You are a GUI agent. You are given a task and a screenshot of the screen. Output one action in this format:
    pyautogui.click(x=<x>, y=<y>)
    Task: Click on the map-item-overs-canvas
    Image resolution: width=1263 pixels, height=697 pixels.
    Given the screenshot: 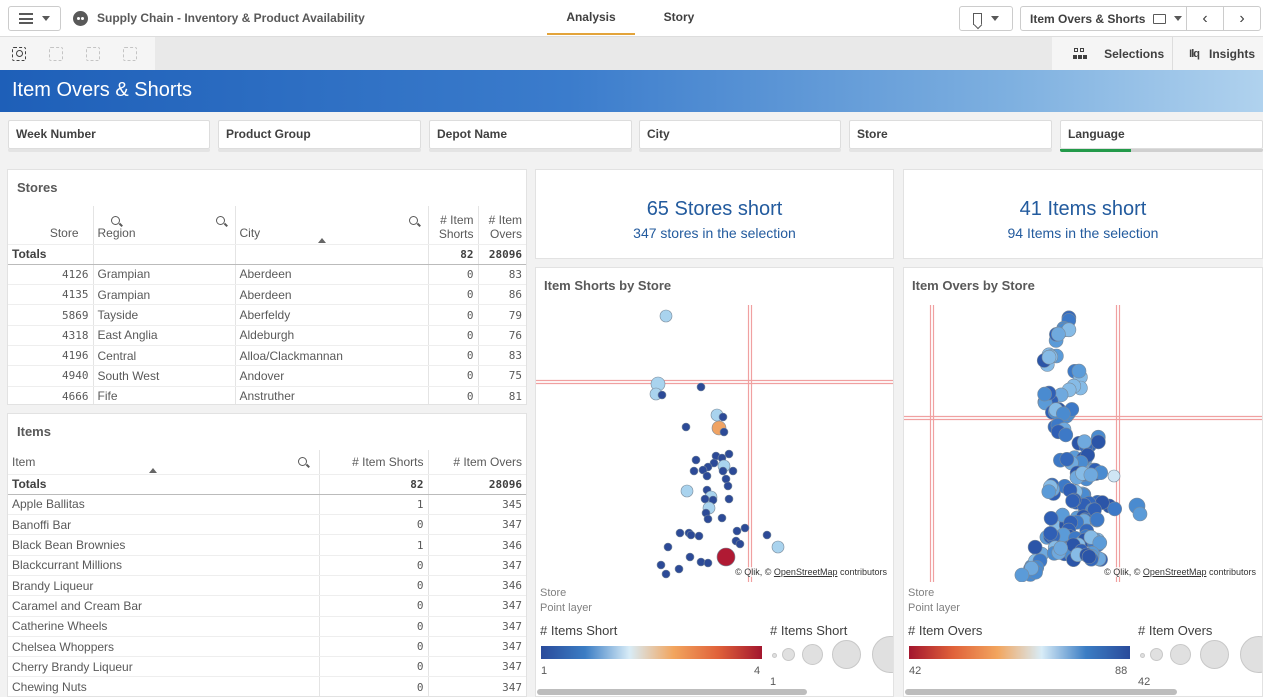 What is the action you would take?
    pyautogui.click(x=1083, y=441)
    